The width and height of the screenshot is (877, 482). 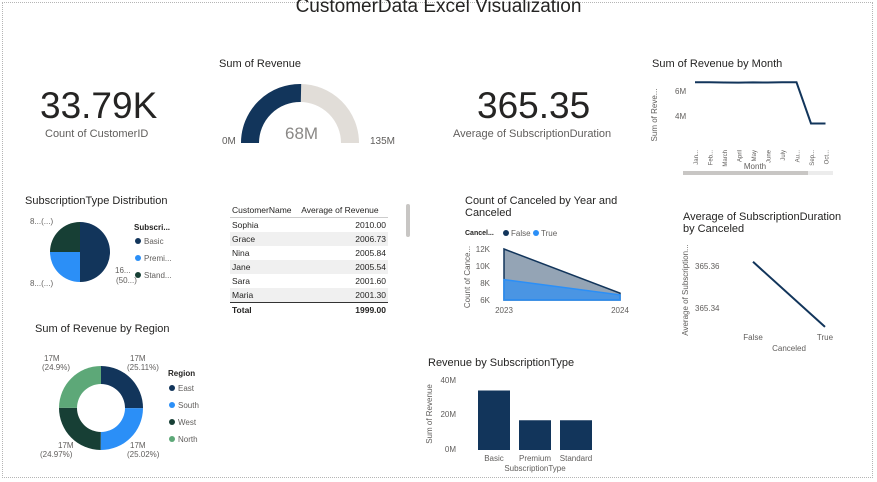 What do you see at coordinates (438, 8) in the screenshot?
I see `report-title: CustomerData Excel Visualization` at bounding box center [438, 8].